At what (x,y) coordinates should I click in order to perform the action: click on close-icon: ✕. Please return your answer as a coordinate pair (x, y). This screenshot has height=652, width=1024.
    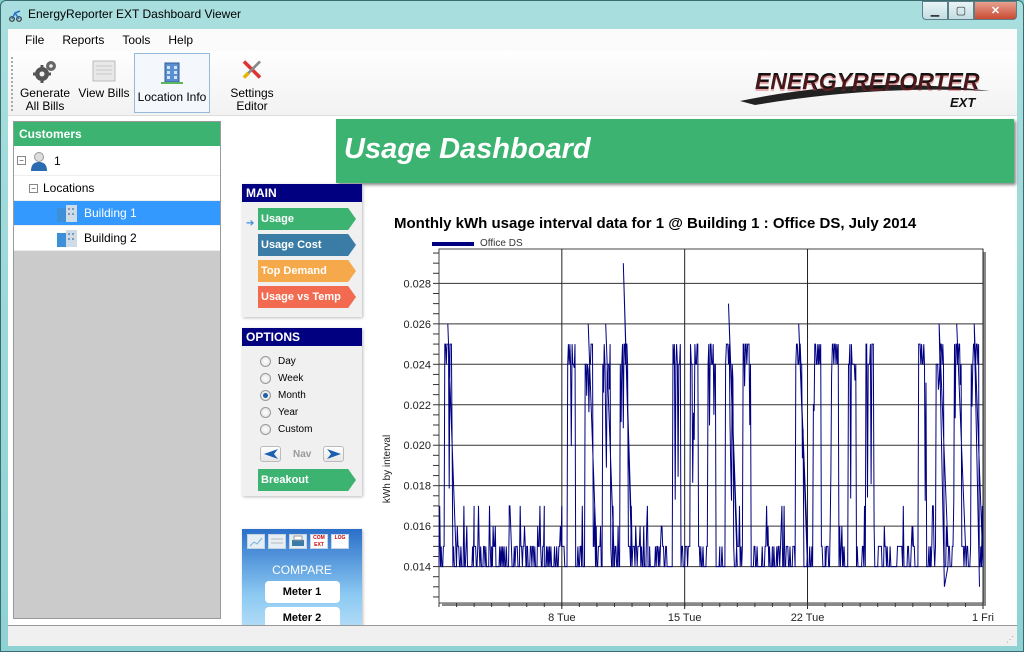
    Looking at the image, I should click on (995, 11).